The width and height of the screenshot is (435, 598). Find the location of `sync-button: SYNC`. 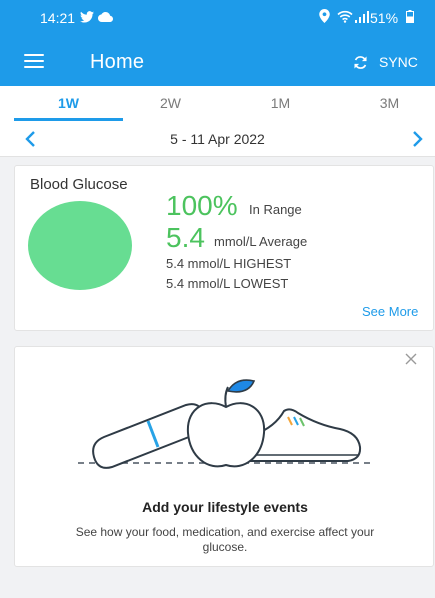

sync-button: SYNC is located at coordinates (385, 62).